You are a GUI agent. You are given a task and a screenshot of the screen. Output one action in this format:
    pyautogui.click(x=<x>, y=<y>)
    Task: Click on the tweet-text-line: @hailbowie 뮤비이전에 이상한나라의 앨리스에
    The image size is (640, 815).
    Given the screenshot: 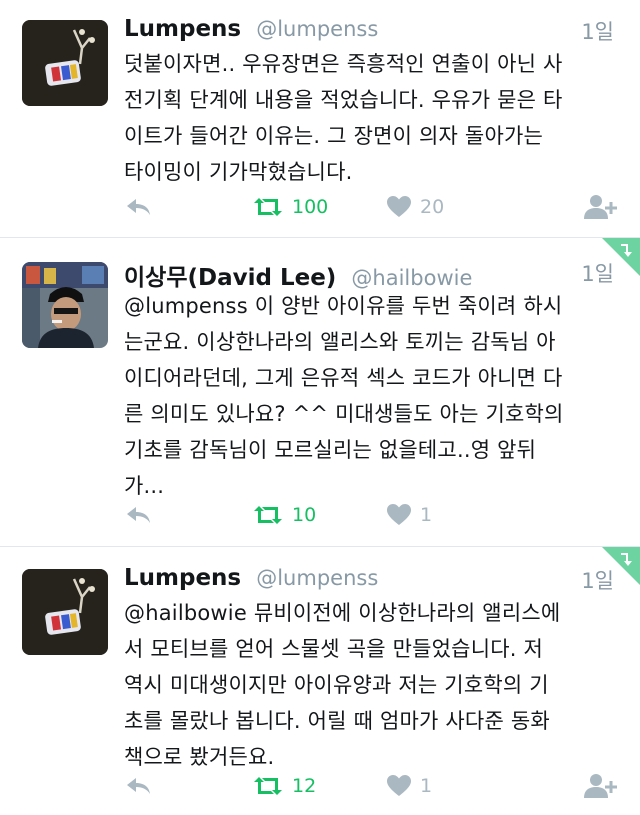 What is the action you would take?
    pyautogui.click(x=342, y=613)
    